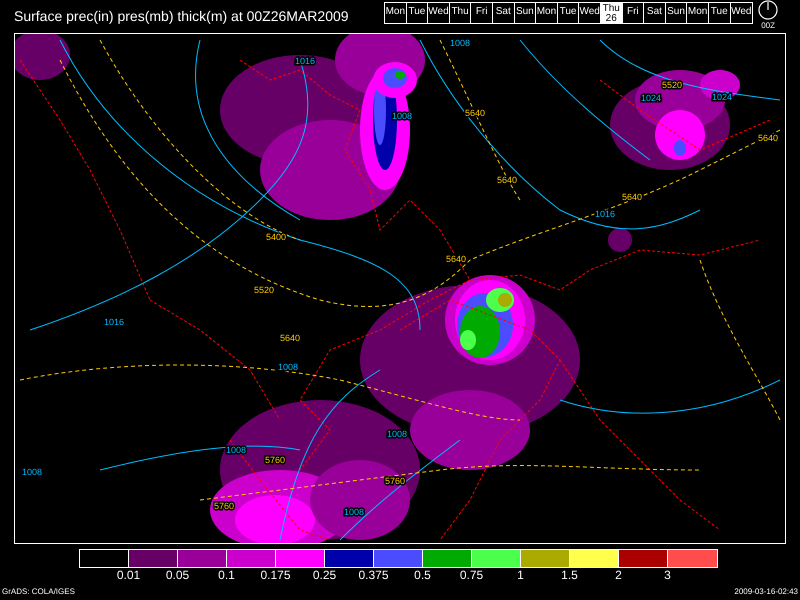 Image resolution: width=800 pixels, height=600 pixels. I want to click on timestamp: 2009-03-16-02:43, so click(766, 592).